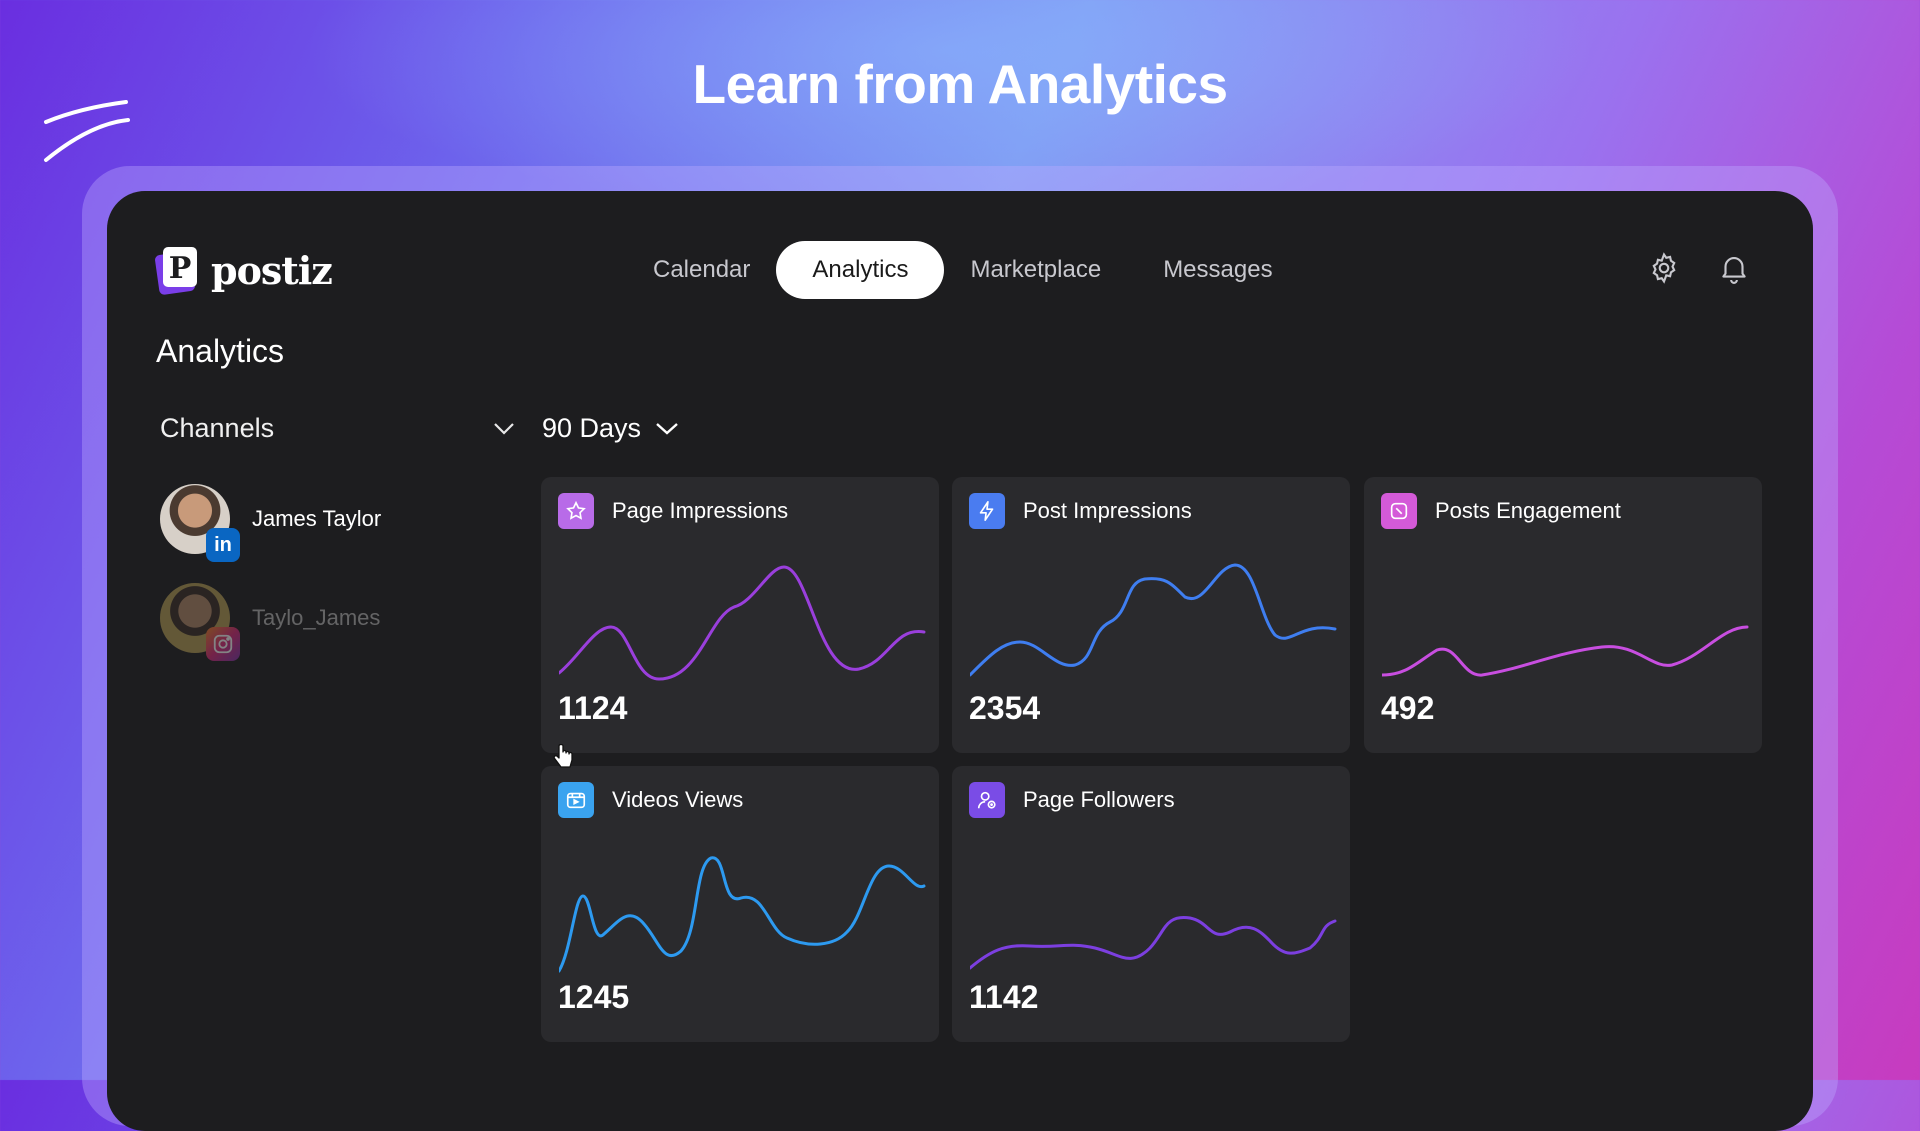 Image resolution: width=1920 pixels, height=1131 pixels. Describe the element at coordinates (223, 644) in the screenshot. I see `instagram-icon` at that location.